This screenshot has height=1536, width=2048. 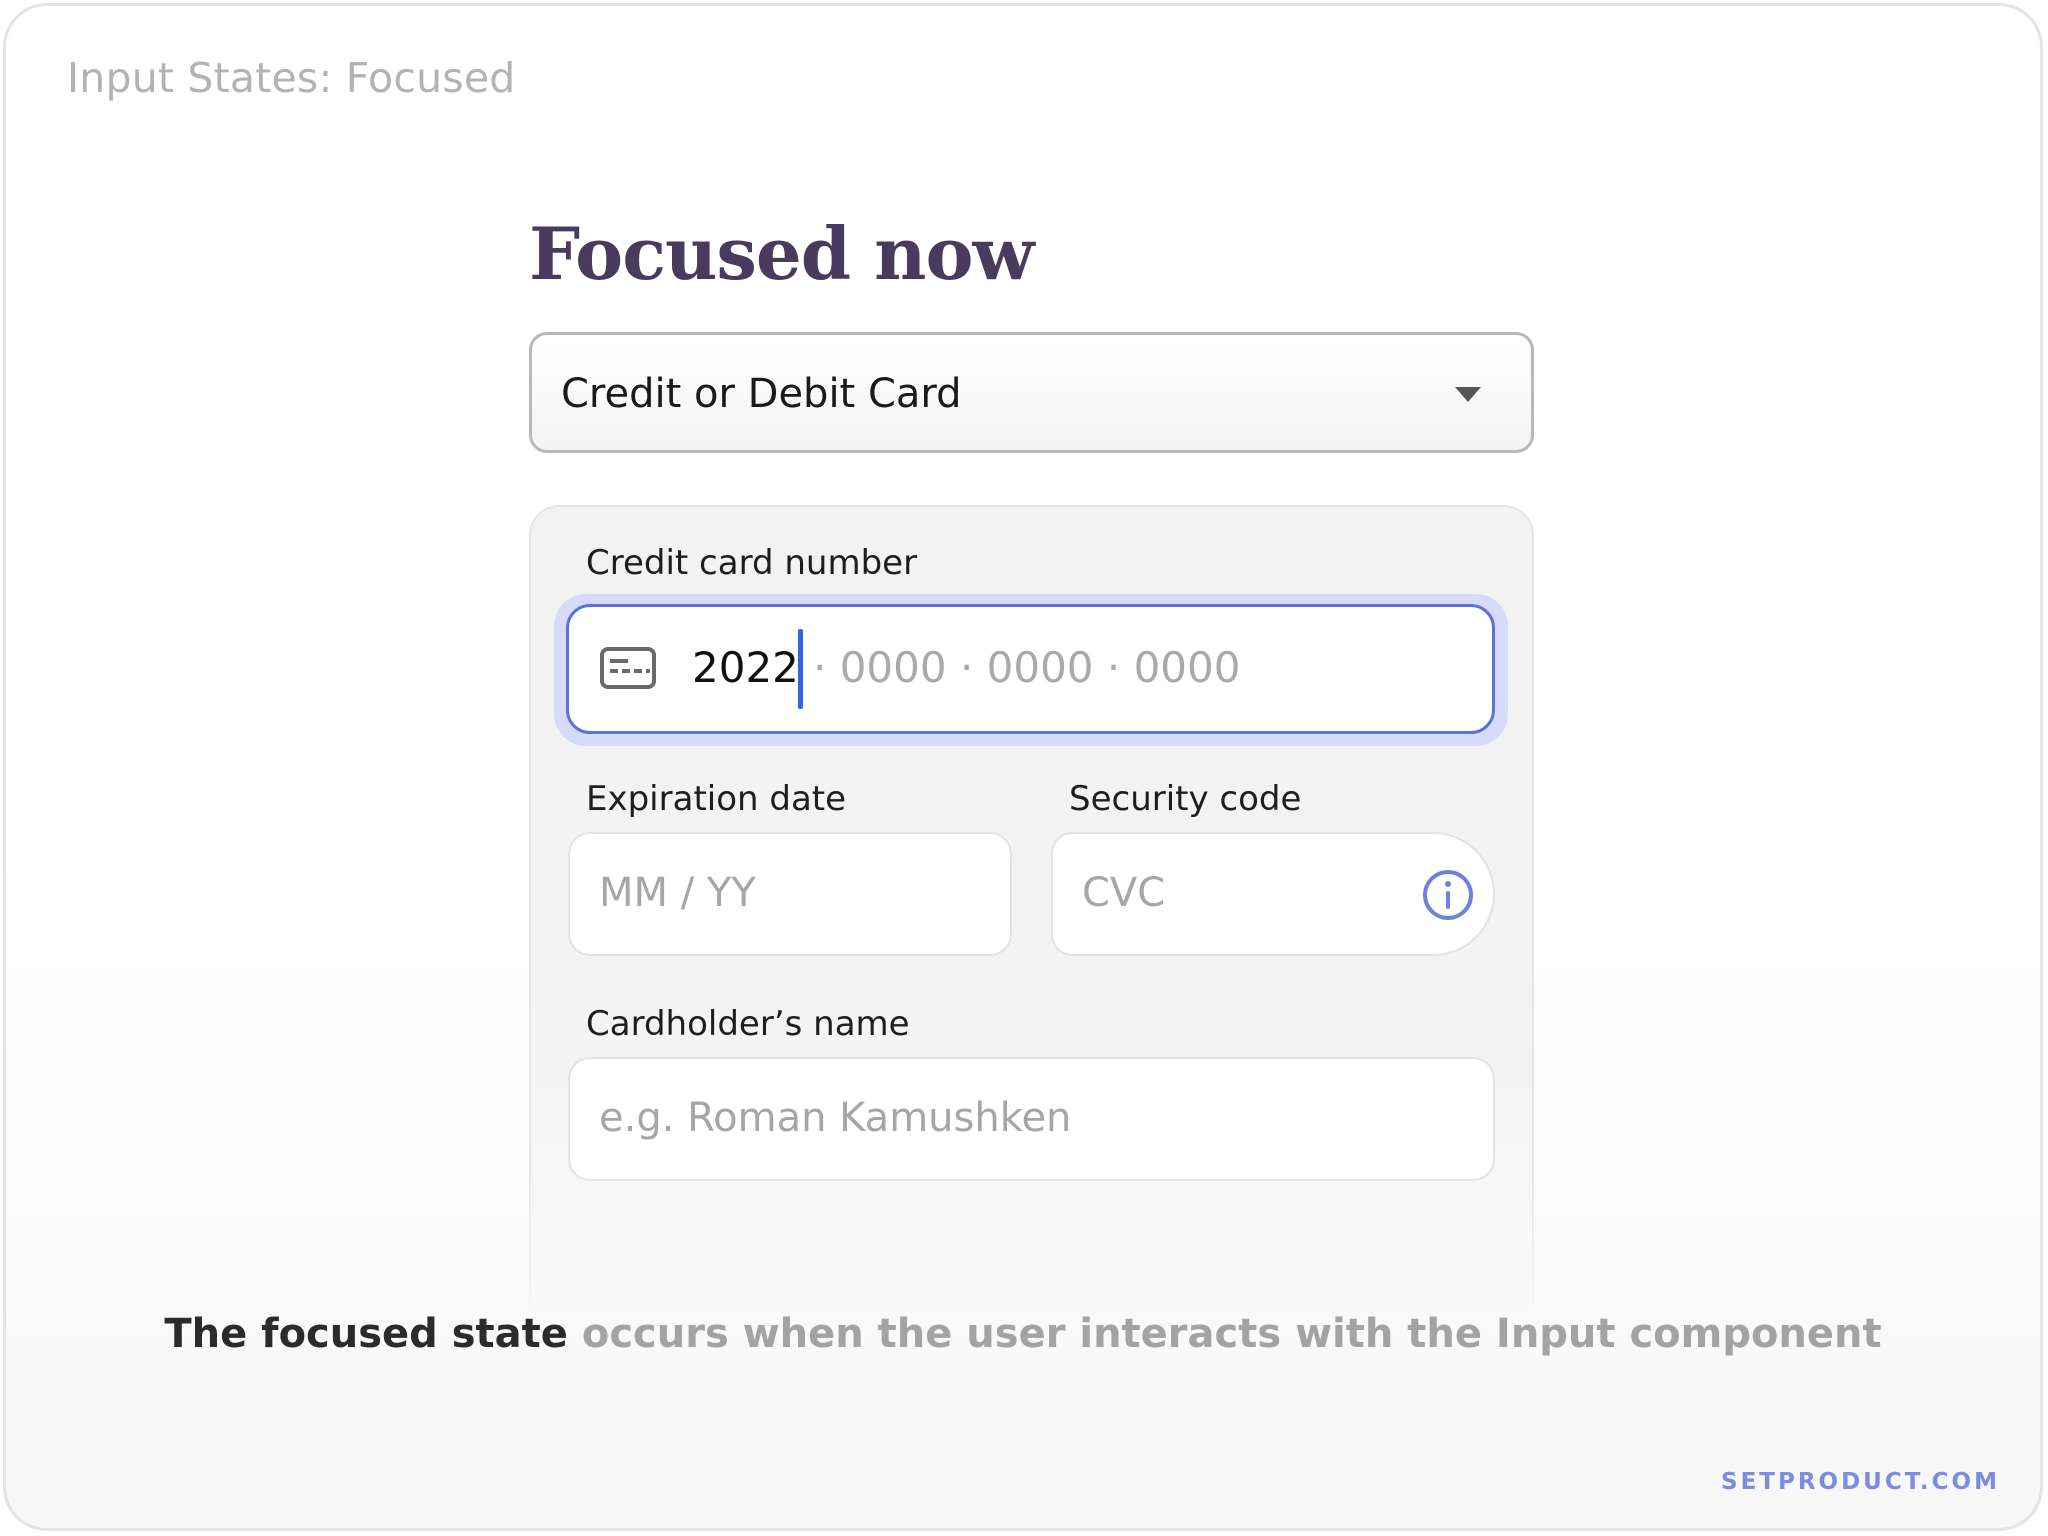 I want to click on chevron-down-icon, so click(x=1468, y=394).